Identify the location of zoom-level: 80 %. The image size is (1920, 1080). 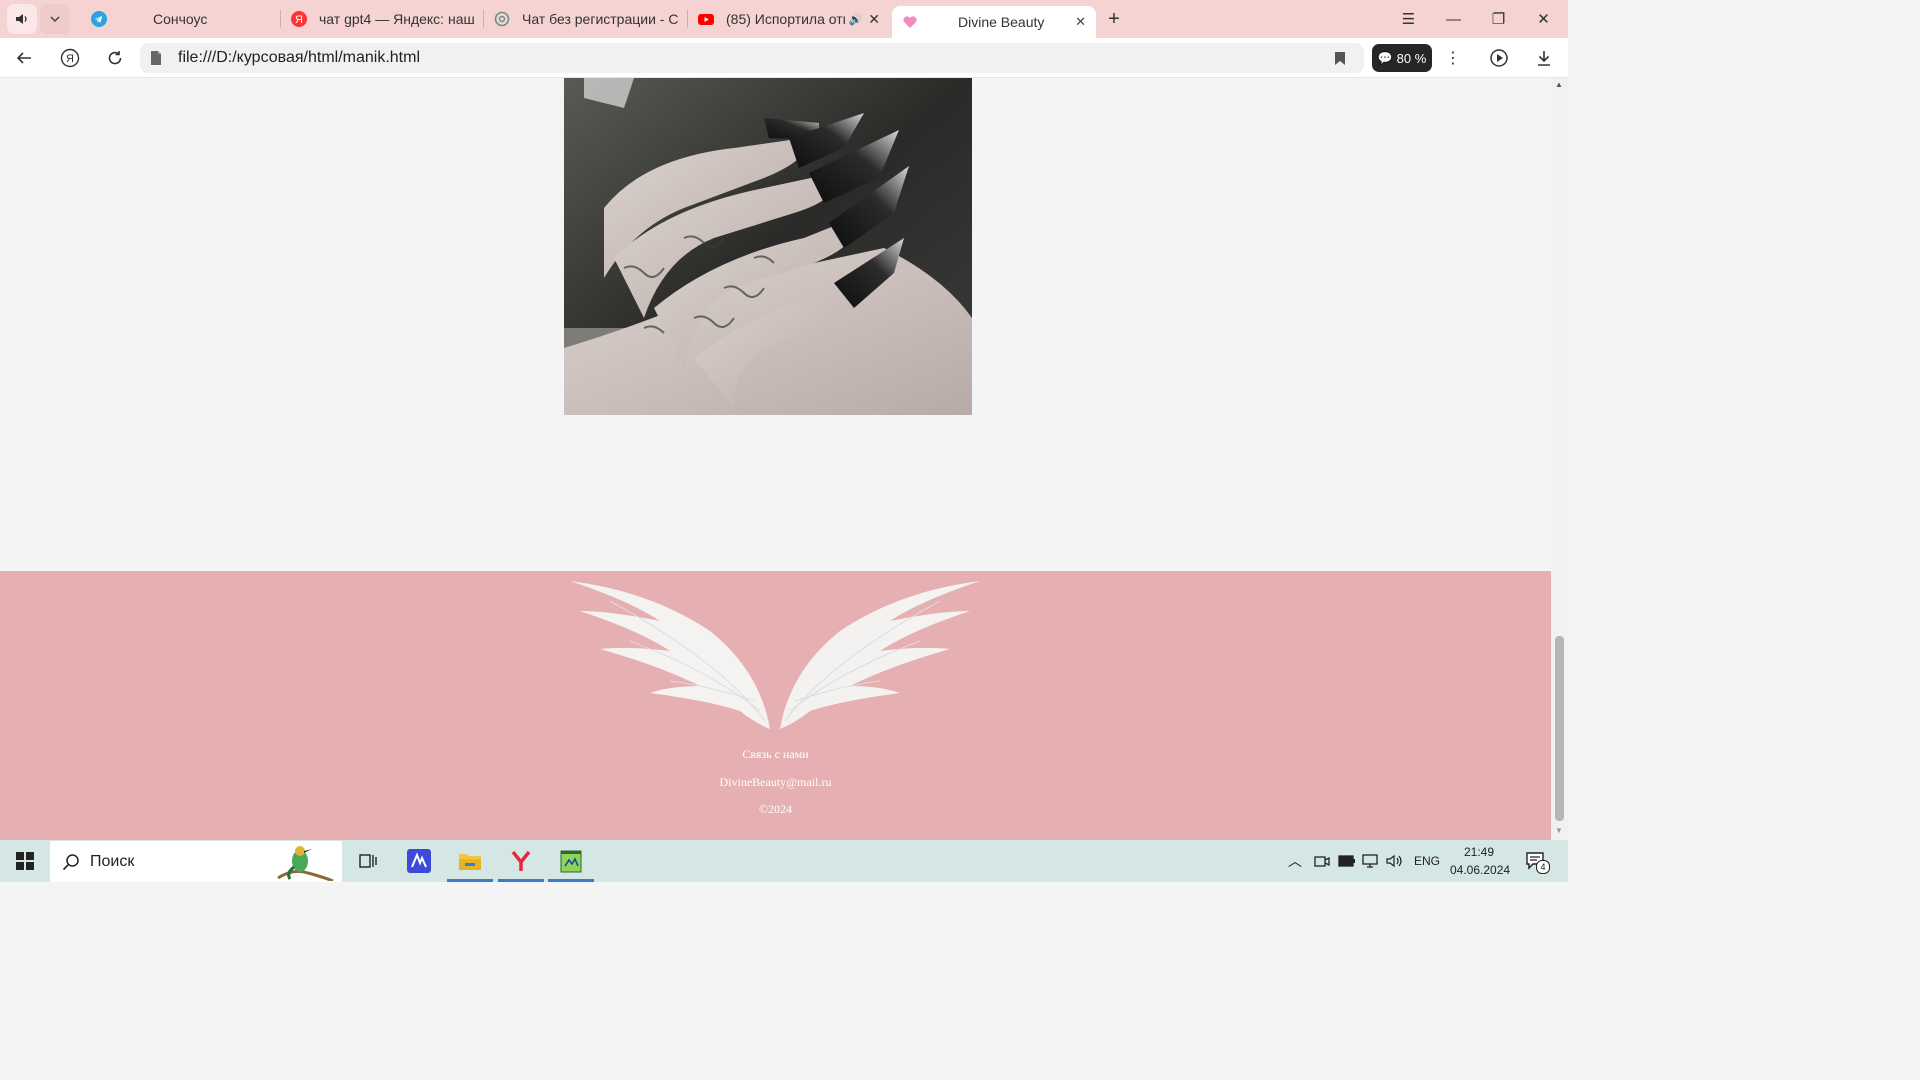
(1411, 58).